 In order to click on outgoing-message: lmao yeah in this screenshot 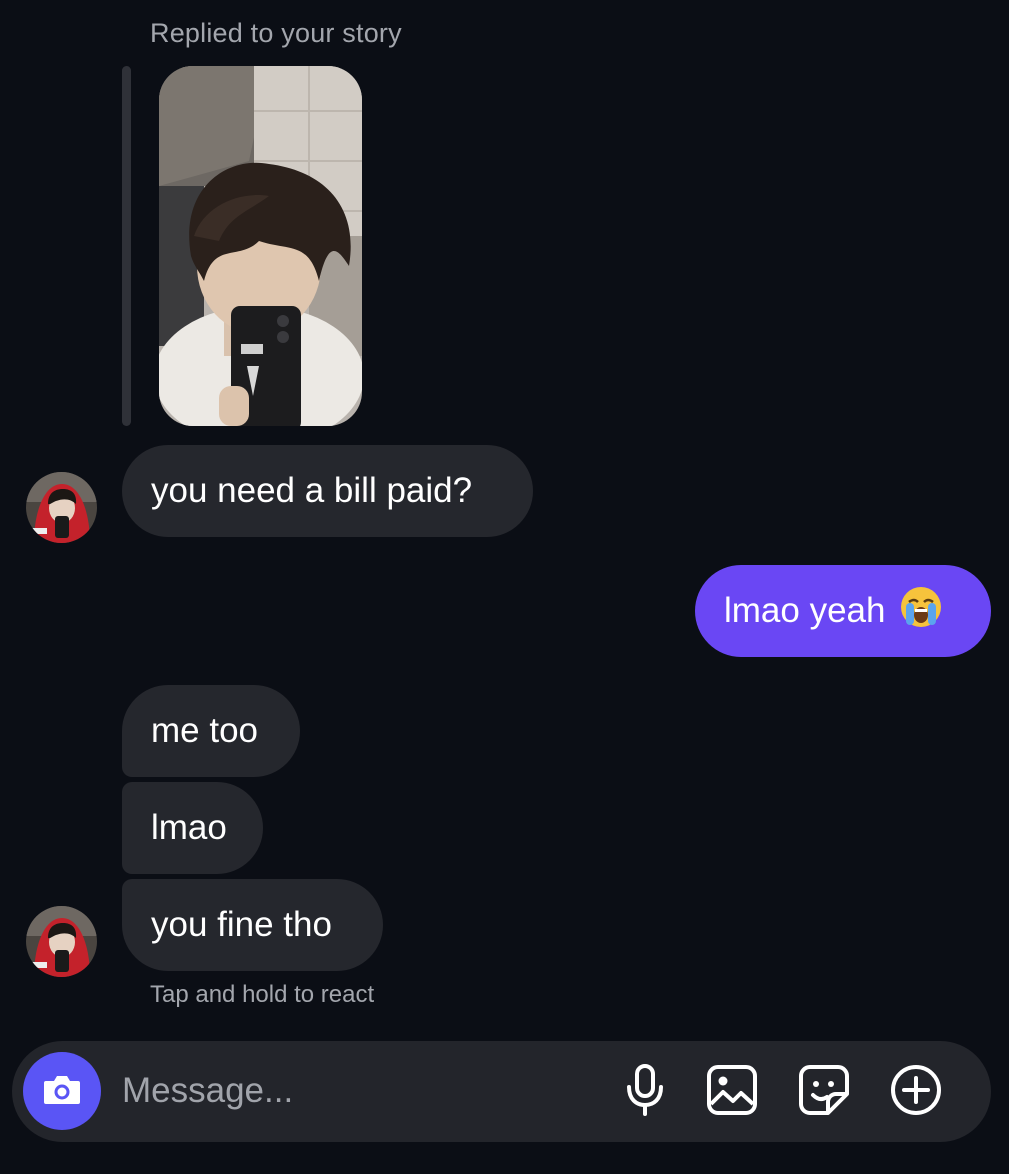, I will do `click(843, 611)`.